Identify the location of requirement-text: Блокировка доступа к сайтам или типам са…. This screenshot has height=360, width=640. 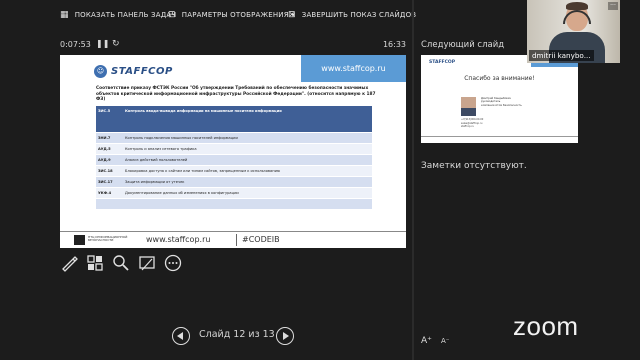
(247, 171).